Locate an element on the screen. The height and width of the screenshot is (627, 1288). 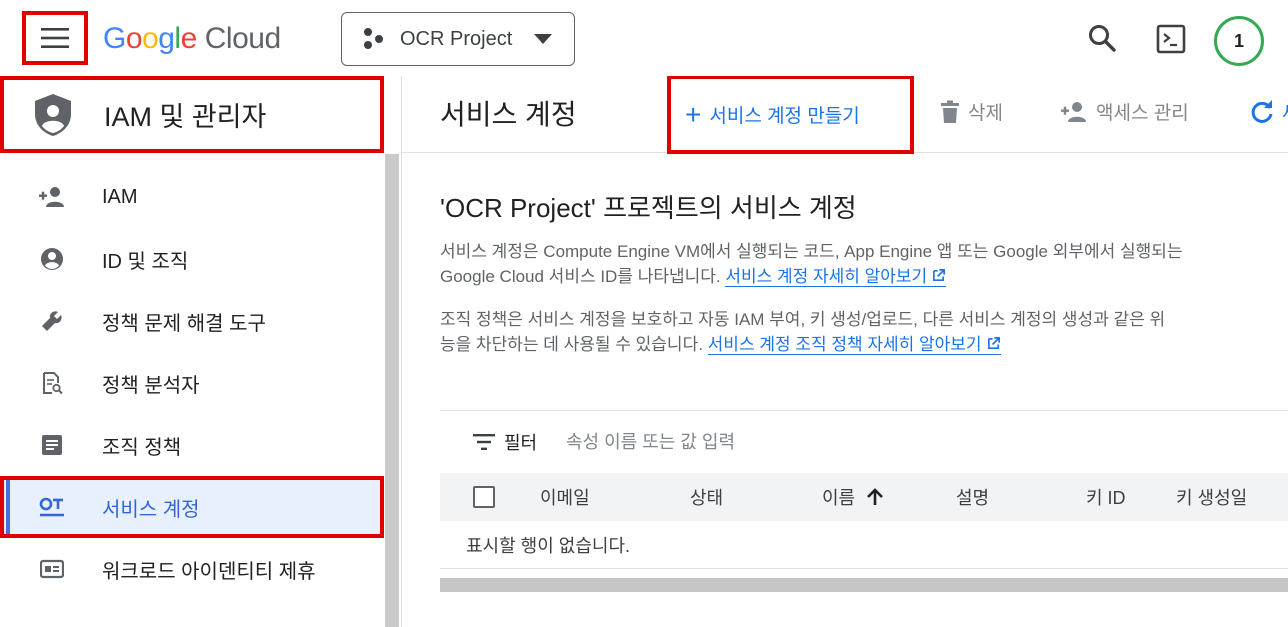
refresh-button: 새 is located at coordinates (1269, 111).